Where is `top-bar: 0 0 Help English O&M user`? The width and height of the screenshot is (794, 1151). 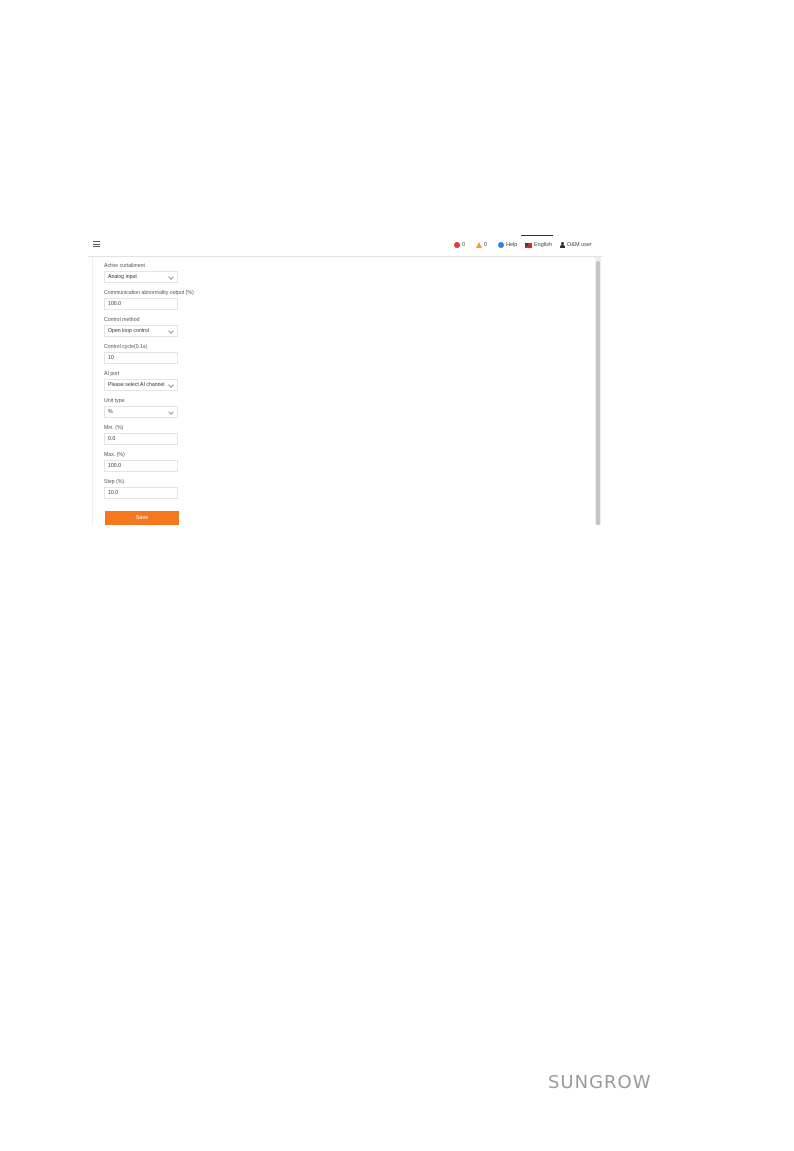 top-bar: 0 0 Help English O&M user is located at coordinates (345, 245).